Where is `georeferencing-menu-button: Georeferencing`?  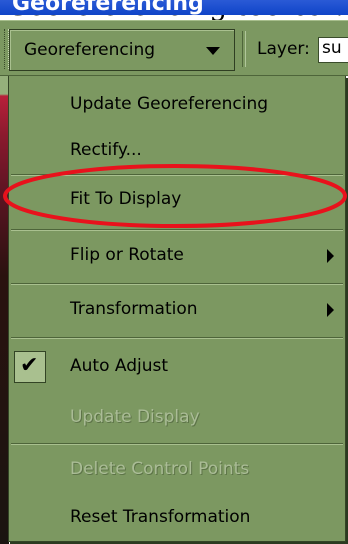
georeferencing-menu-button: Georeferencing is located at coordinates (122, 50).